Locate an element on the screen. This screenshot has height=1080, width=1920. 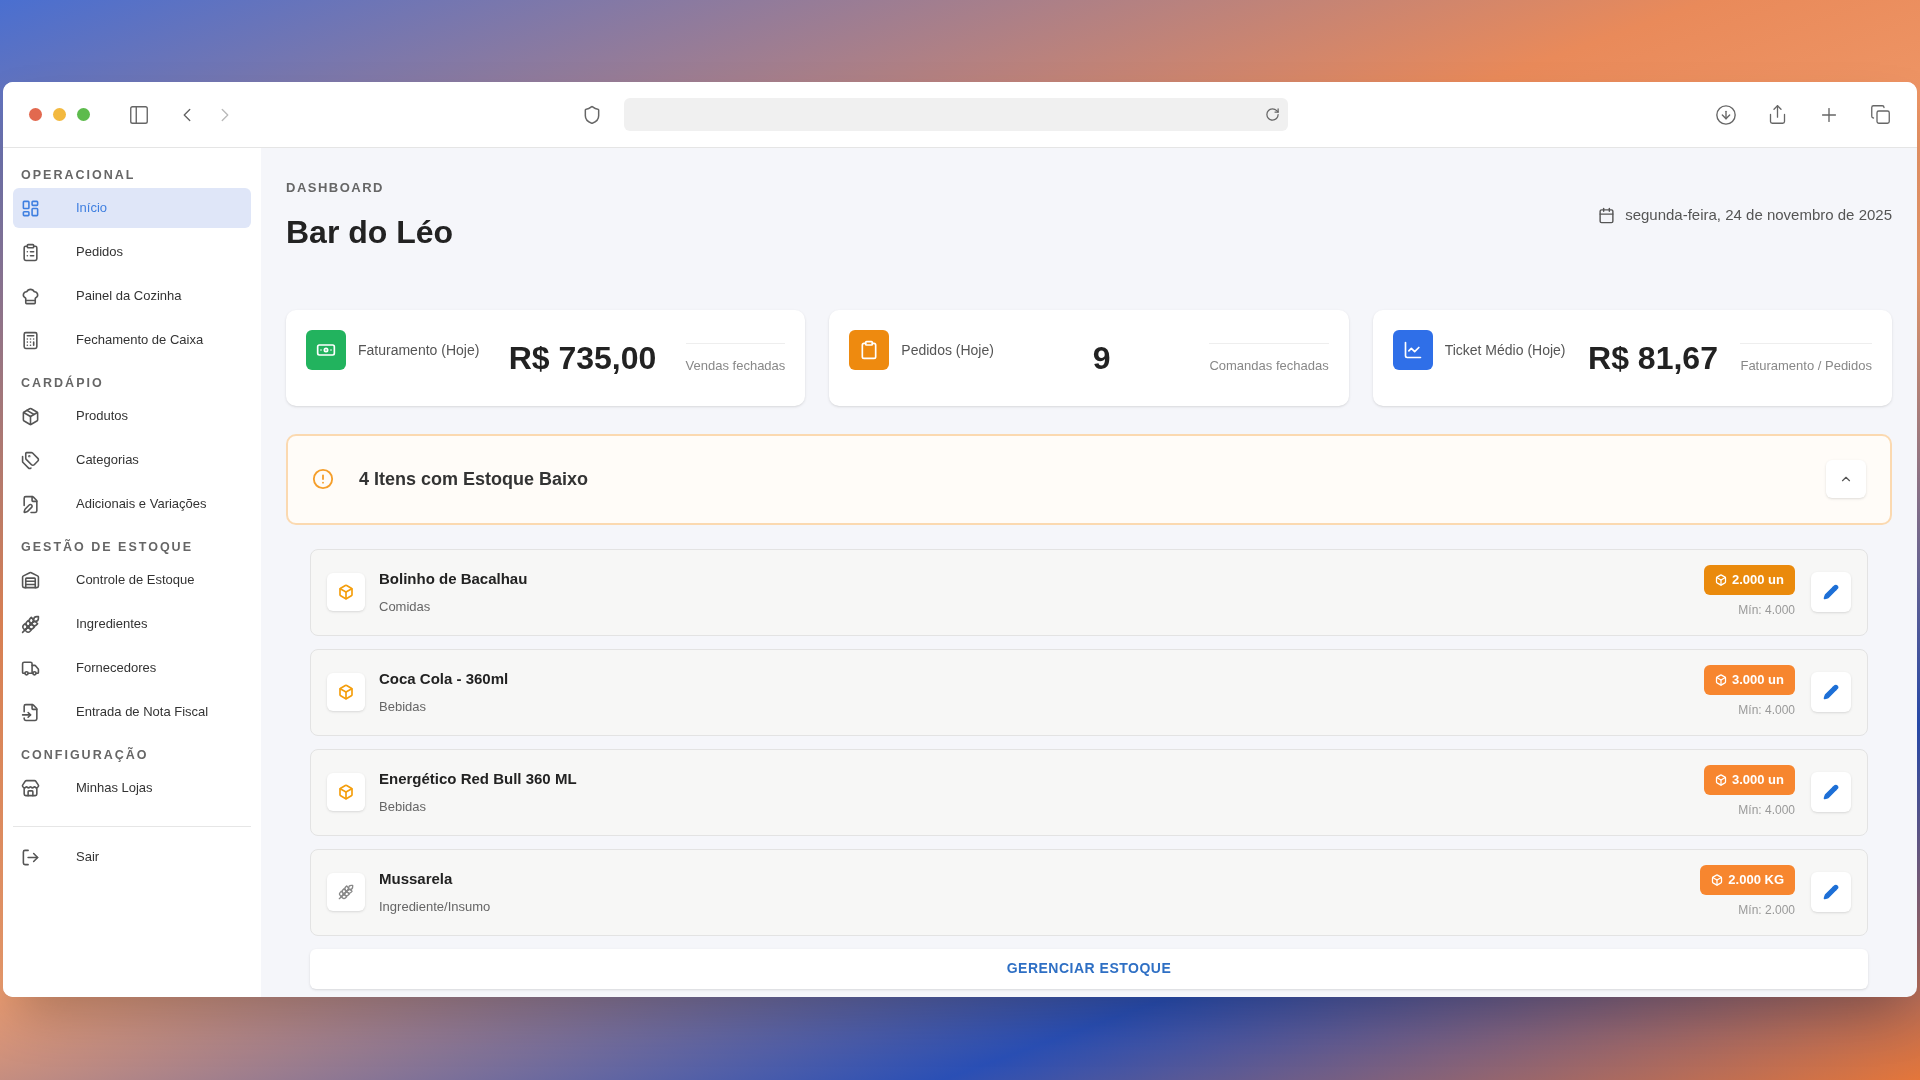
stat-label: Faturamento (Hoje) is located at coordinates (419, 350).